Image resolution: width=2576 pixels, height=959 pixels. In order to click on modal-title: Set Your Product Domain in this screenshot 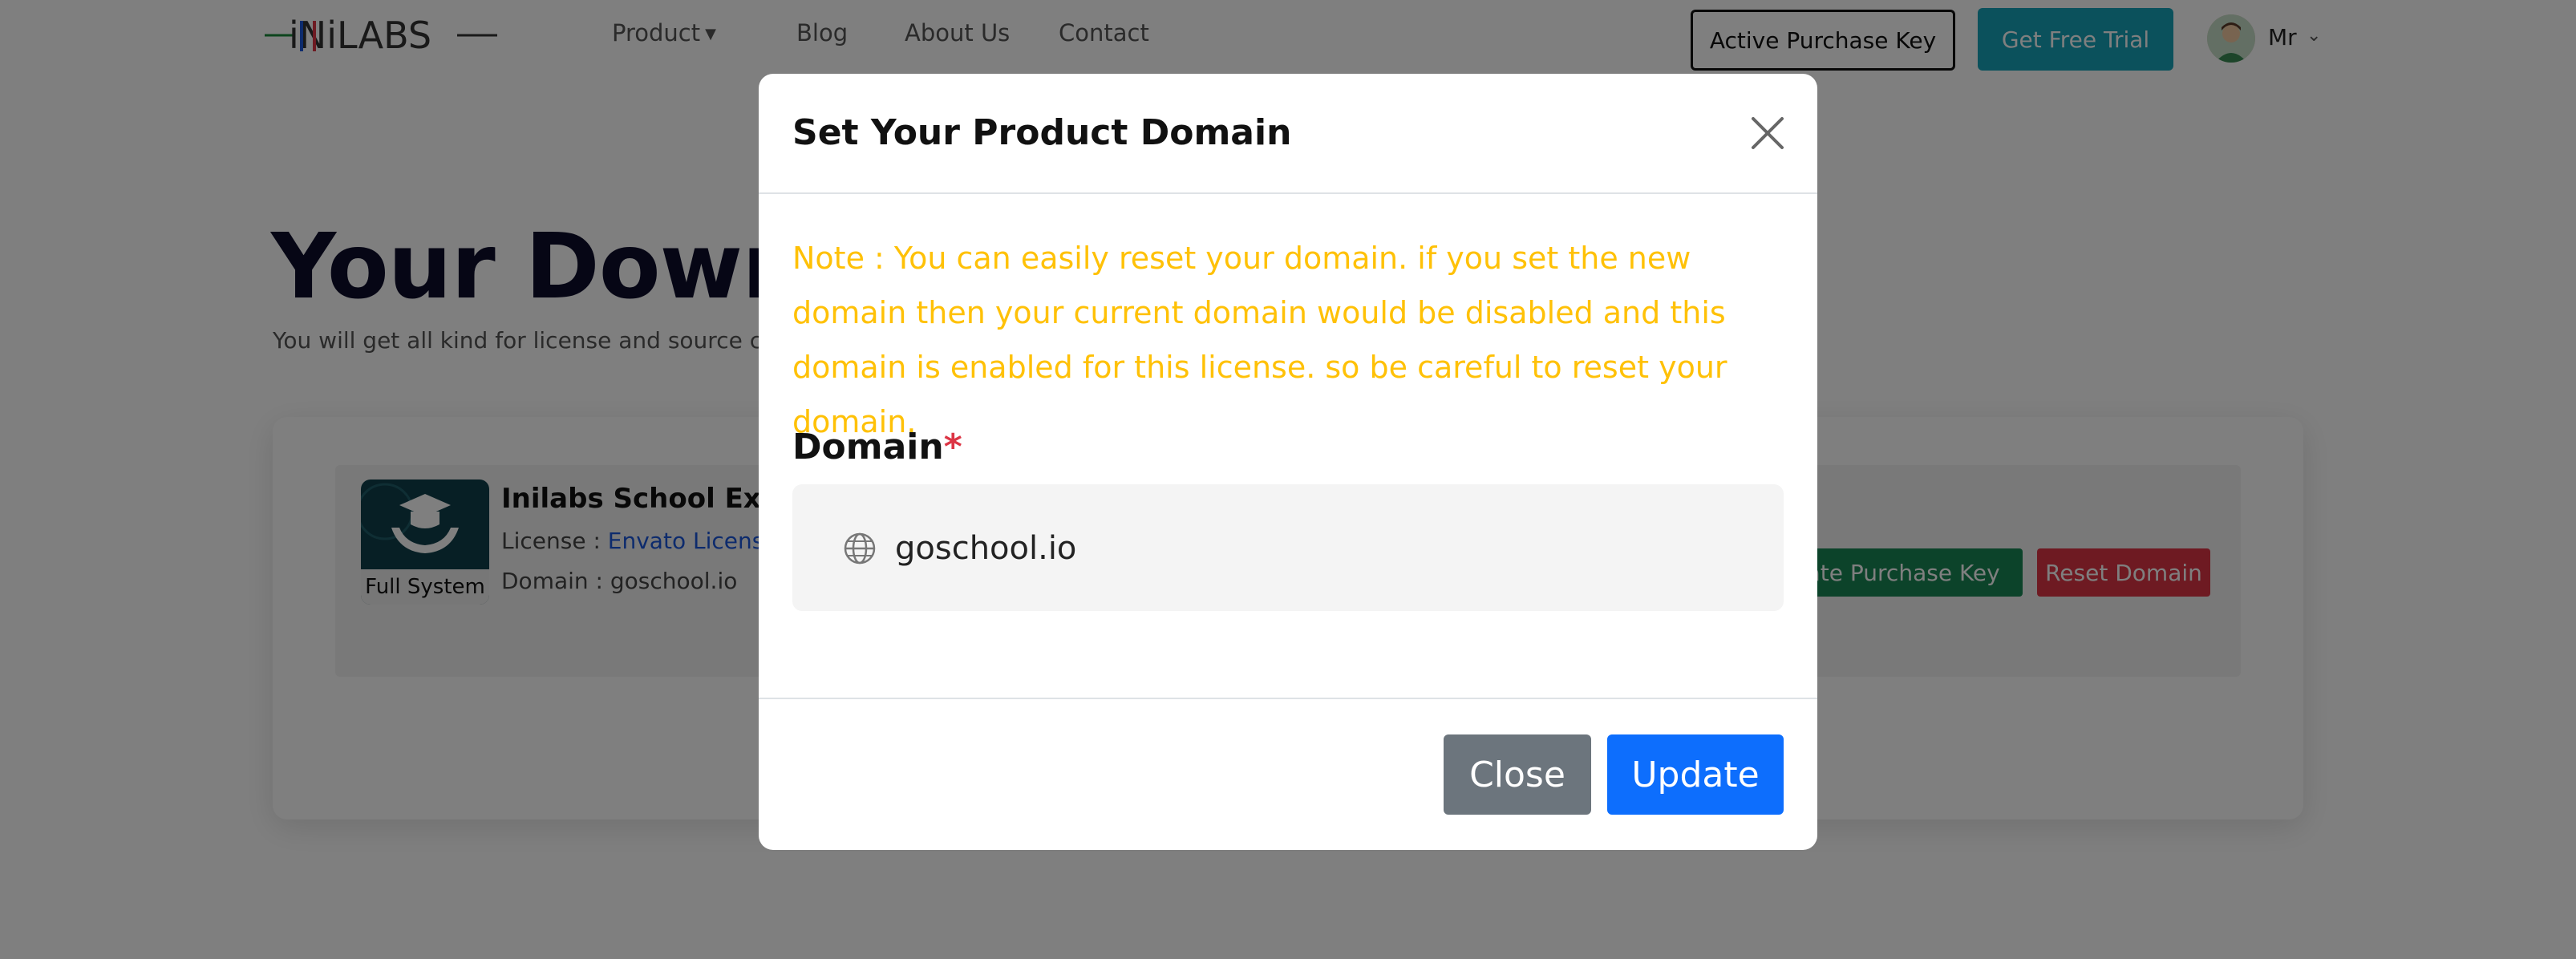, I will do `click(1042, 132)`.